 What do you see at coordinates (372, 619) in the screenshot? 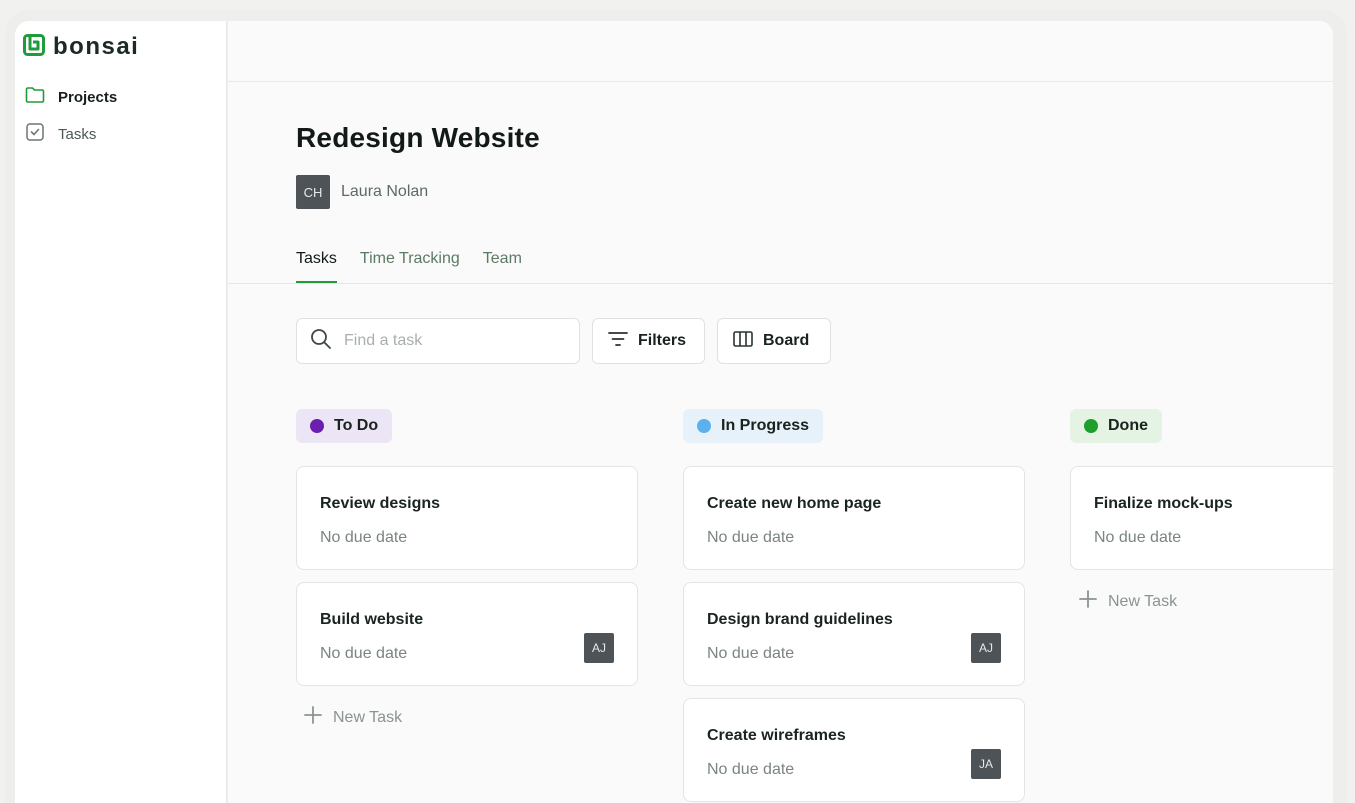
I see `task-title: Build website` at bounding box center [372, 619].